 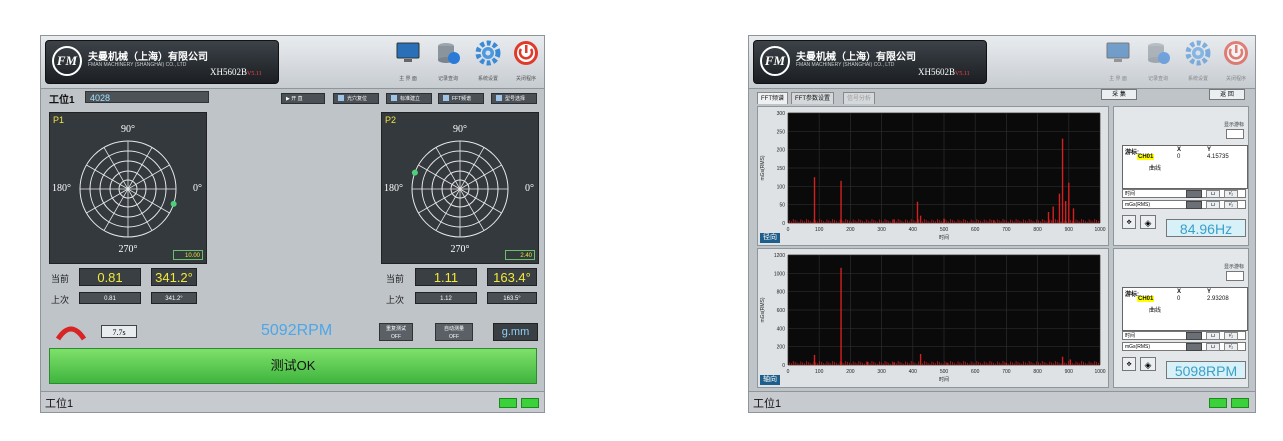 I want to click on tab-fft-settings: FFT参数设置, so click(x=812, y=98).